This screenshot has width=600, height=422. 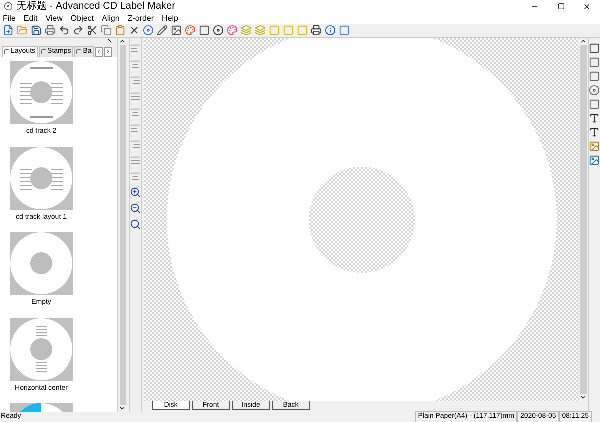 I want to click on menu-item: Align, so click(x=111, y=18).